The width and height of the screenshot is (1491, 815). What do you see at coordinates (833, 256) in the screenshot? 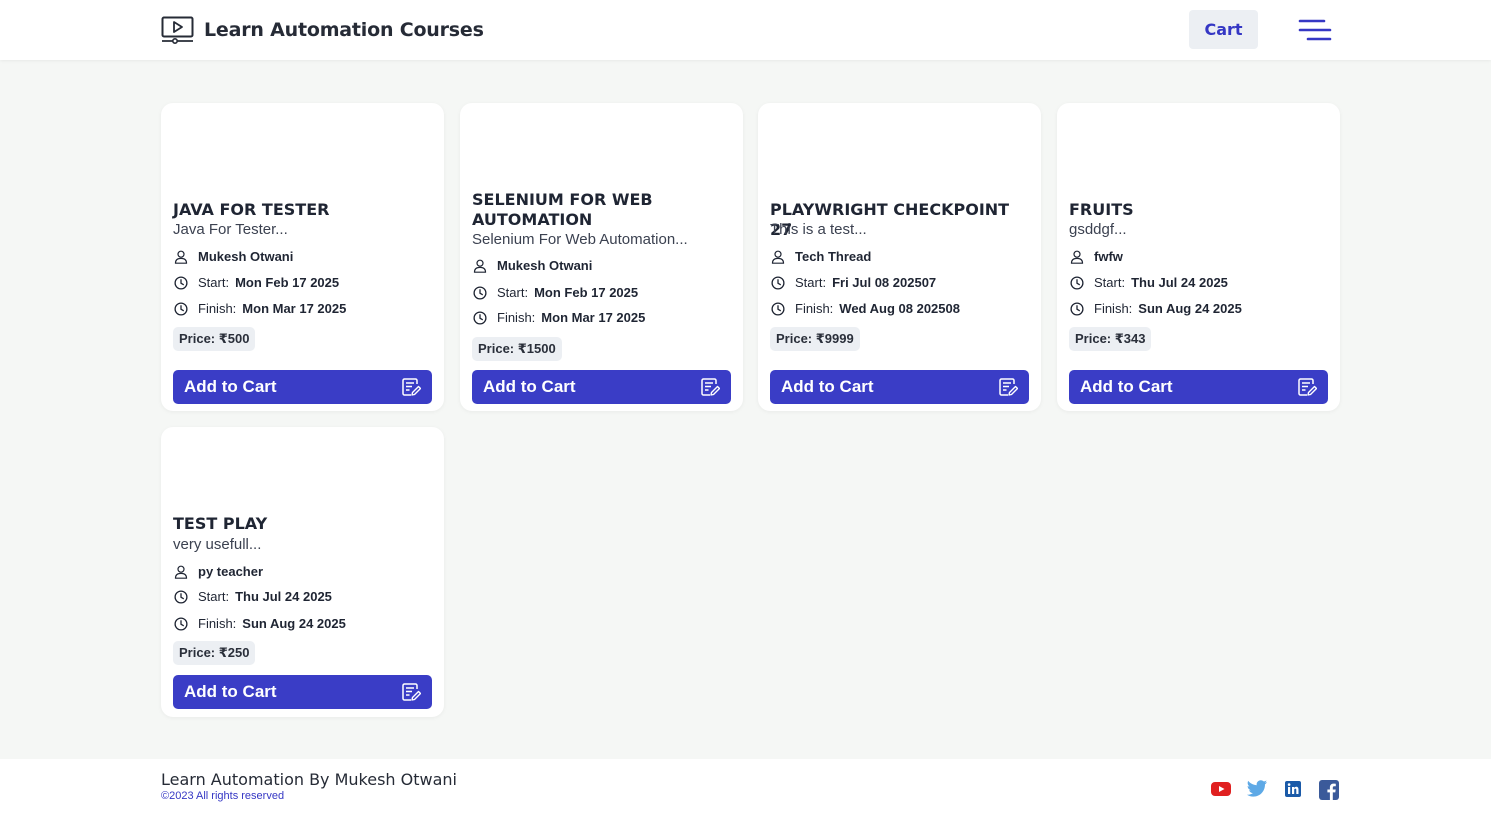
I see `instructor-name: Tech Thread` at bounding box center [833, 256].